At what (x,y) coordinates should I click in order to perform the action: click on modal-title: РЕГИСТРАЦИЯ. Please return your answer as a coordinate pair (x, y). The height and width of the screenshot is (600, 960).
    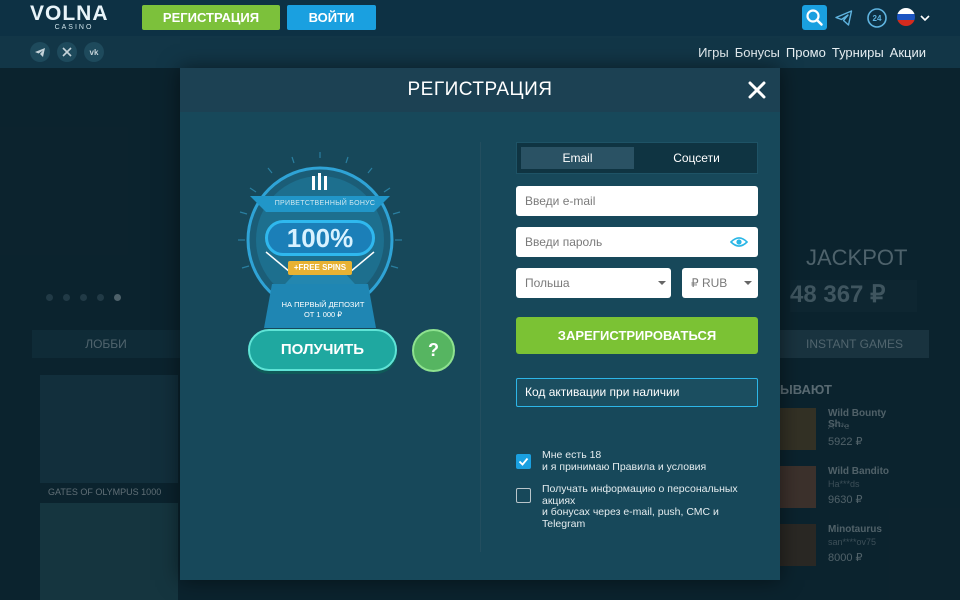
    Looking at the image, I should click on (480, 89).